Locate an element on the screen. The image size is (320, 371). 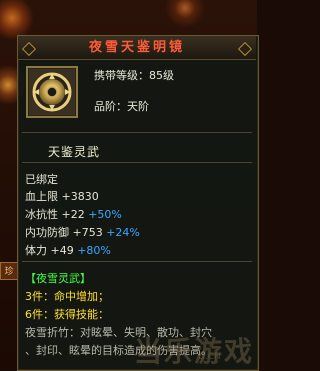
stat-row: 血上限 +3830 is located at coordinates (62, 196).